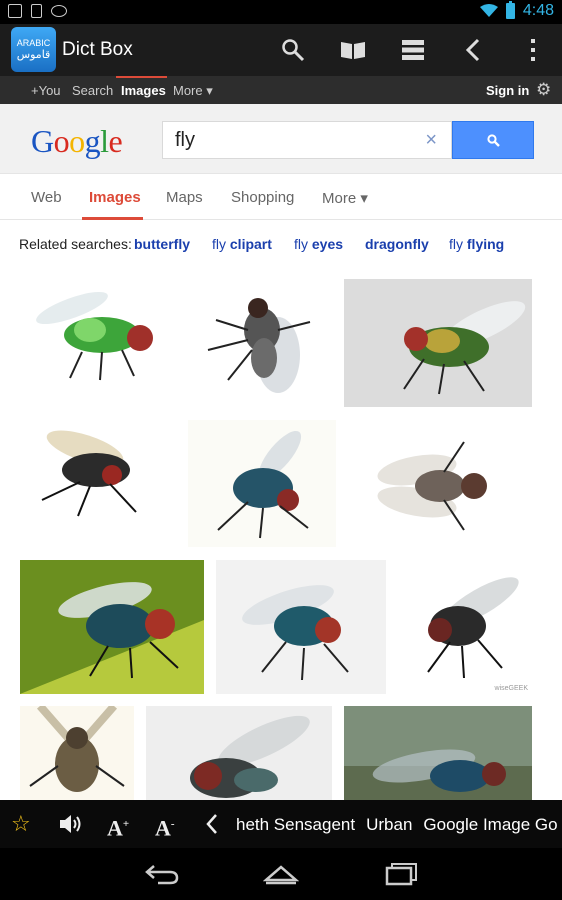  I want to click on system-nav-bar, so click(281, 874).